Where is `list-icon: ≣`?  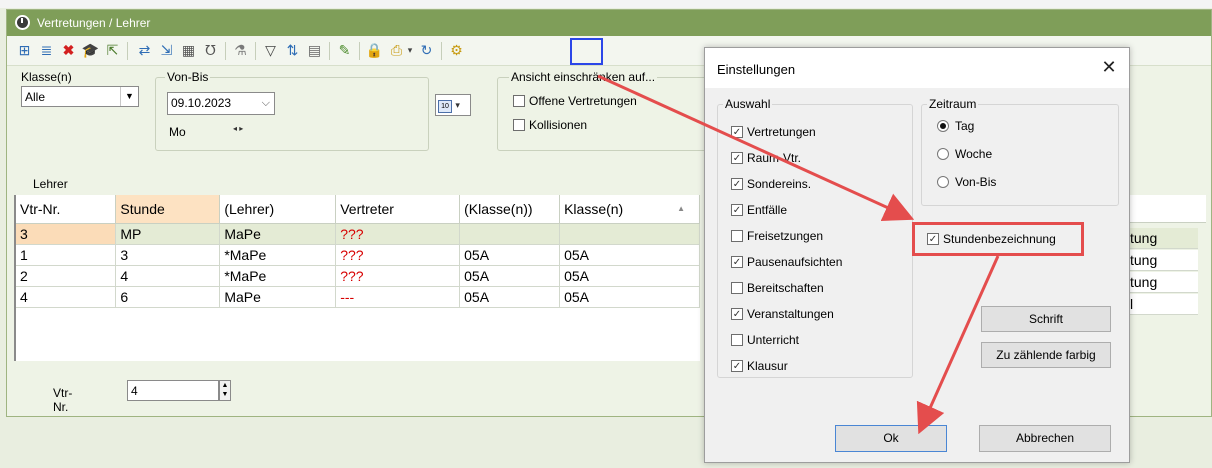
list-icon: ≣ is located at coordinates (46, 50).